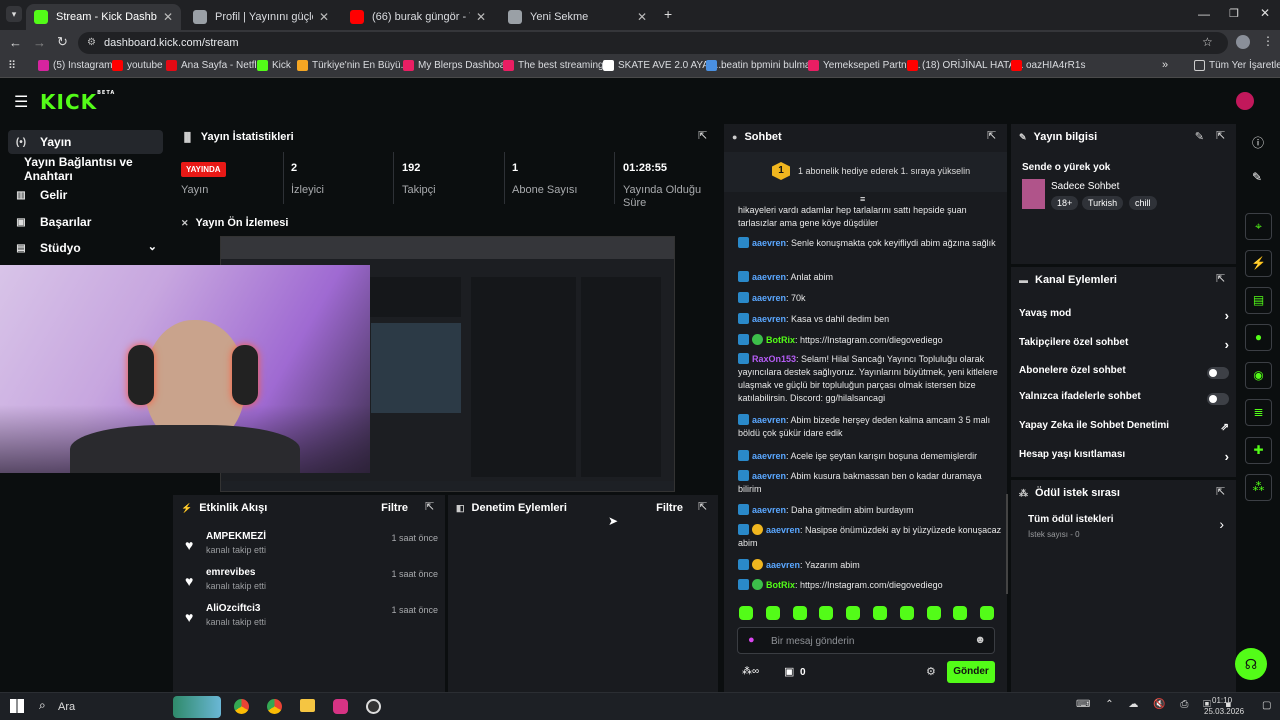 This screenshot has width=1280, height=720. What do you see at coordinates (1033, 194) in the screenshot?
I see `category-thumbnail` at bounding box center [1033, 194].